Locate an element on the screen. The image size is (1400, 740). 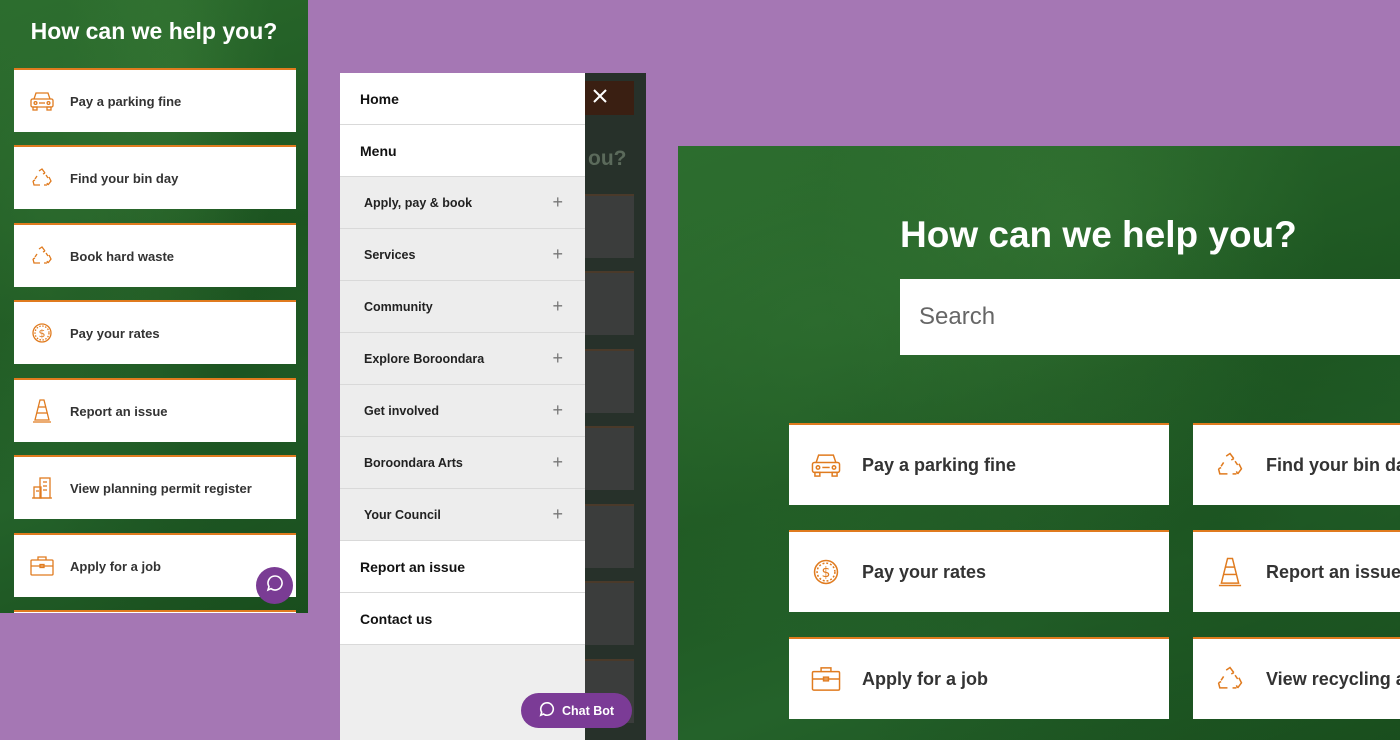
desktop-card-apply-job: Apply for a job is located at coordinates (979, 678).